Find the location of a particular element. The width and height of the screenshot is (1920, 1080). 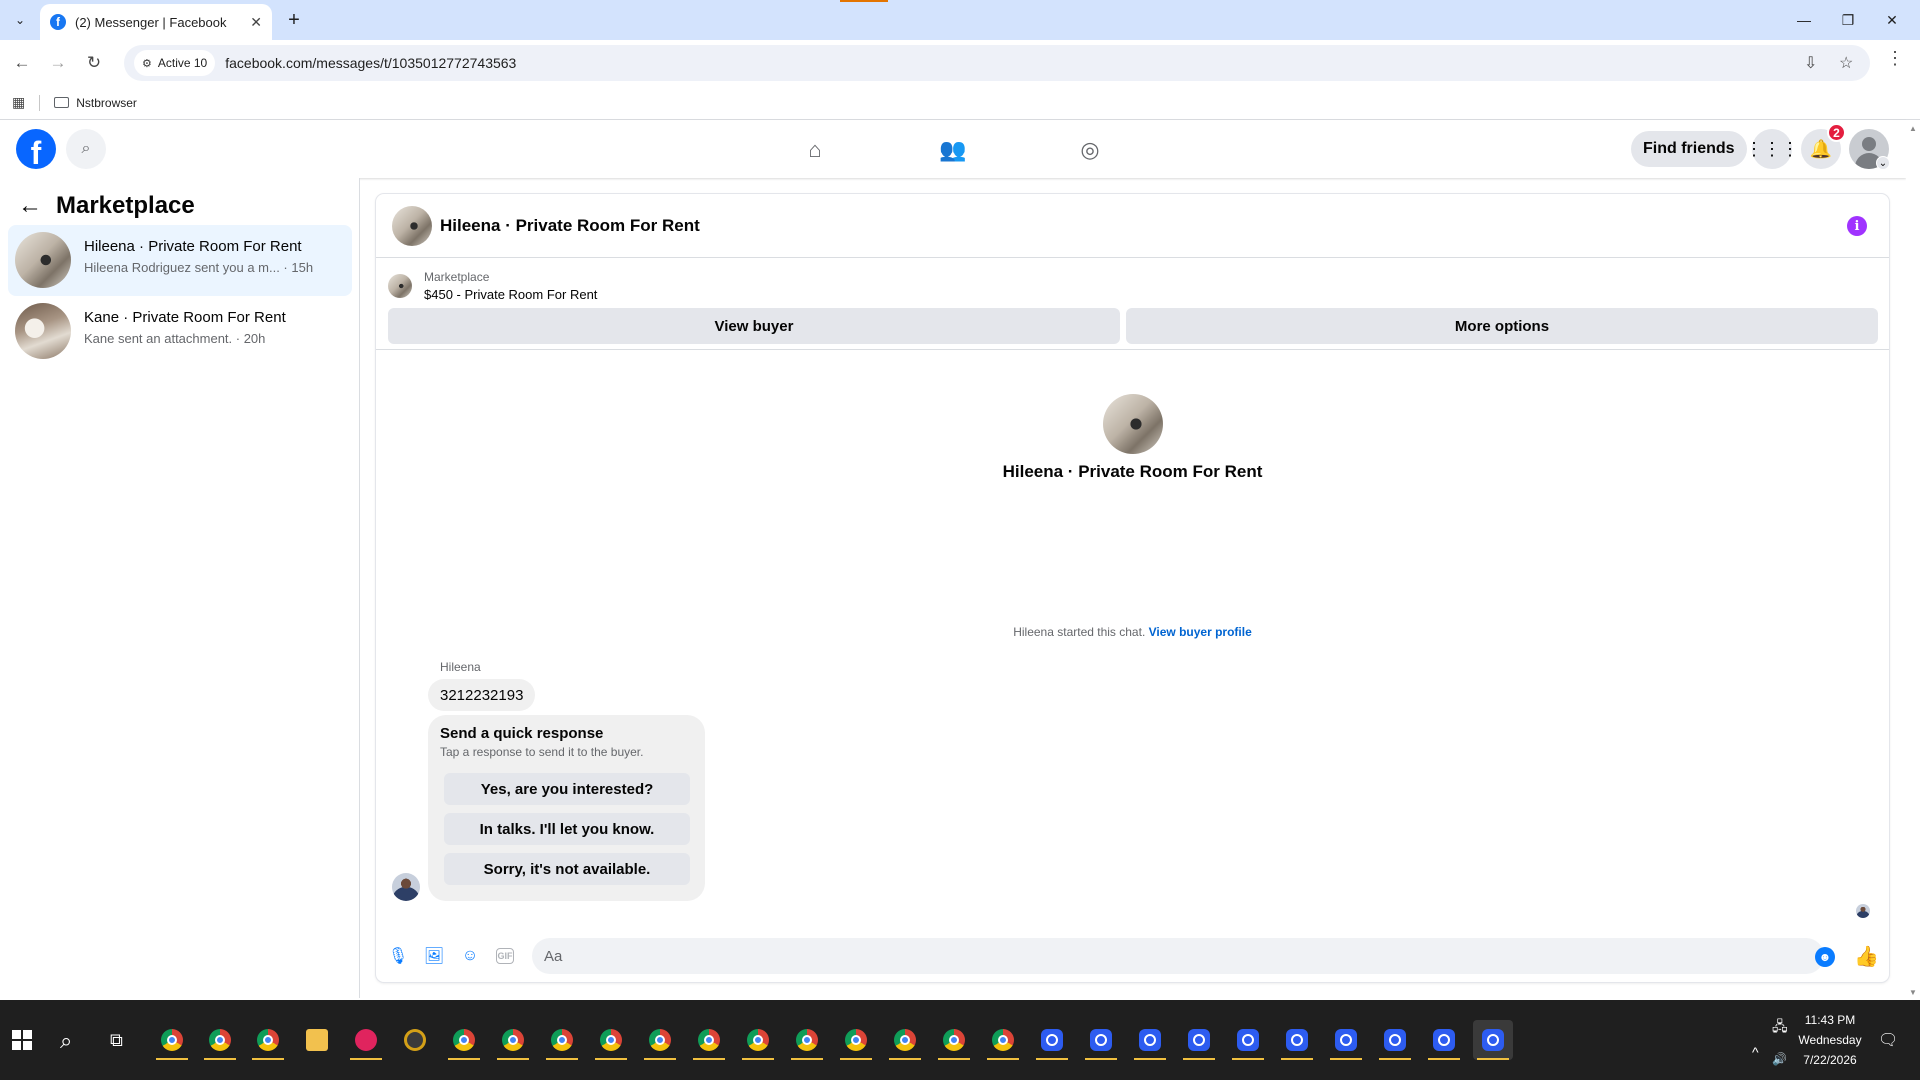

new-tab-plus-icon: + is located at coordinates (294, 20).